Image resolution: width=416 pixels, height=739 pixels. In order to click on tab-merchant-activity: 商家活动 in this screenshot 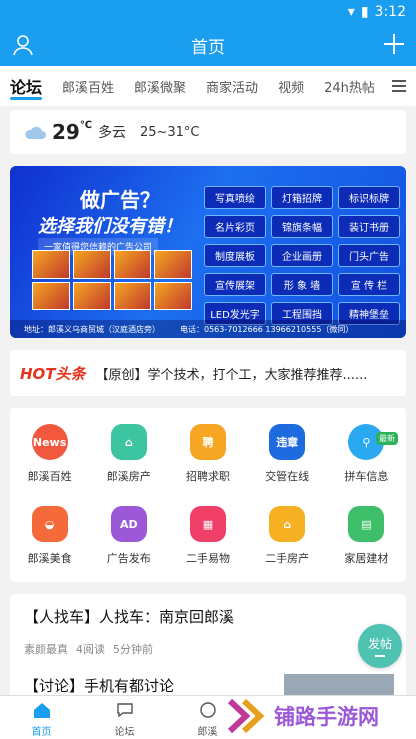, I will do `click(232, 86)`.